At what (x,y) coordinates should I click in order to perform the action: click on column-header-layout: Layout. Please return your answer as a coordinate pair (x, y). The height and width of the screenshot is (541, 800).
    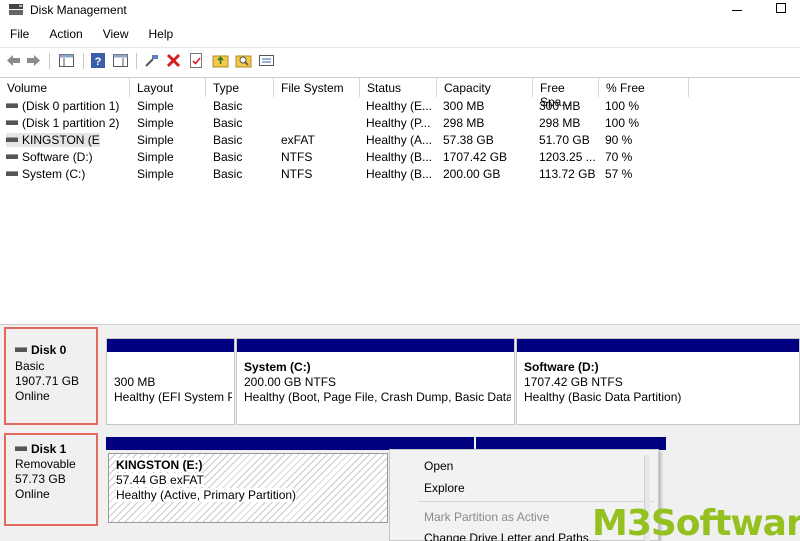
    Looking at the image, I should click on (168, 87).